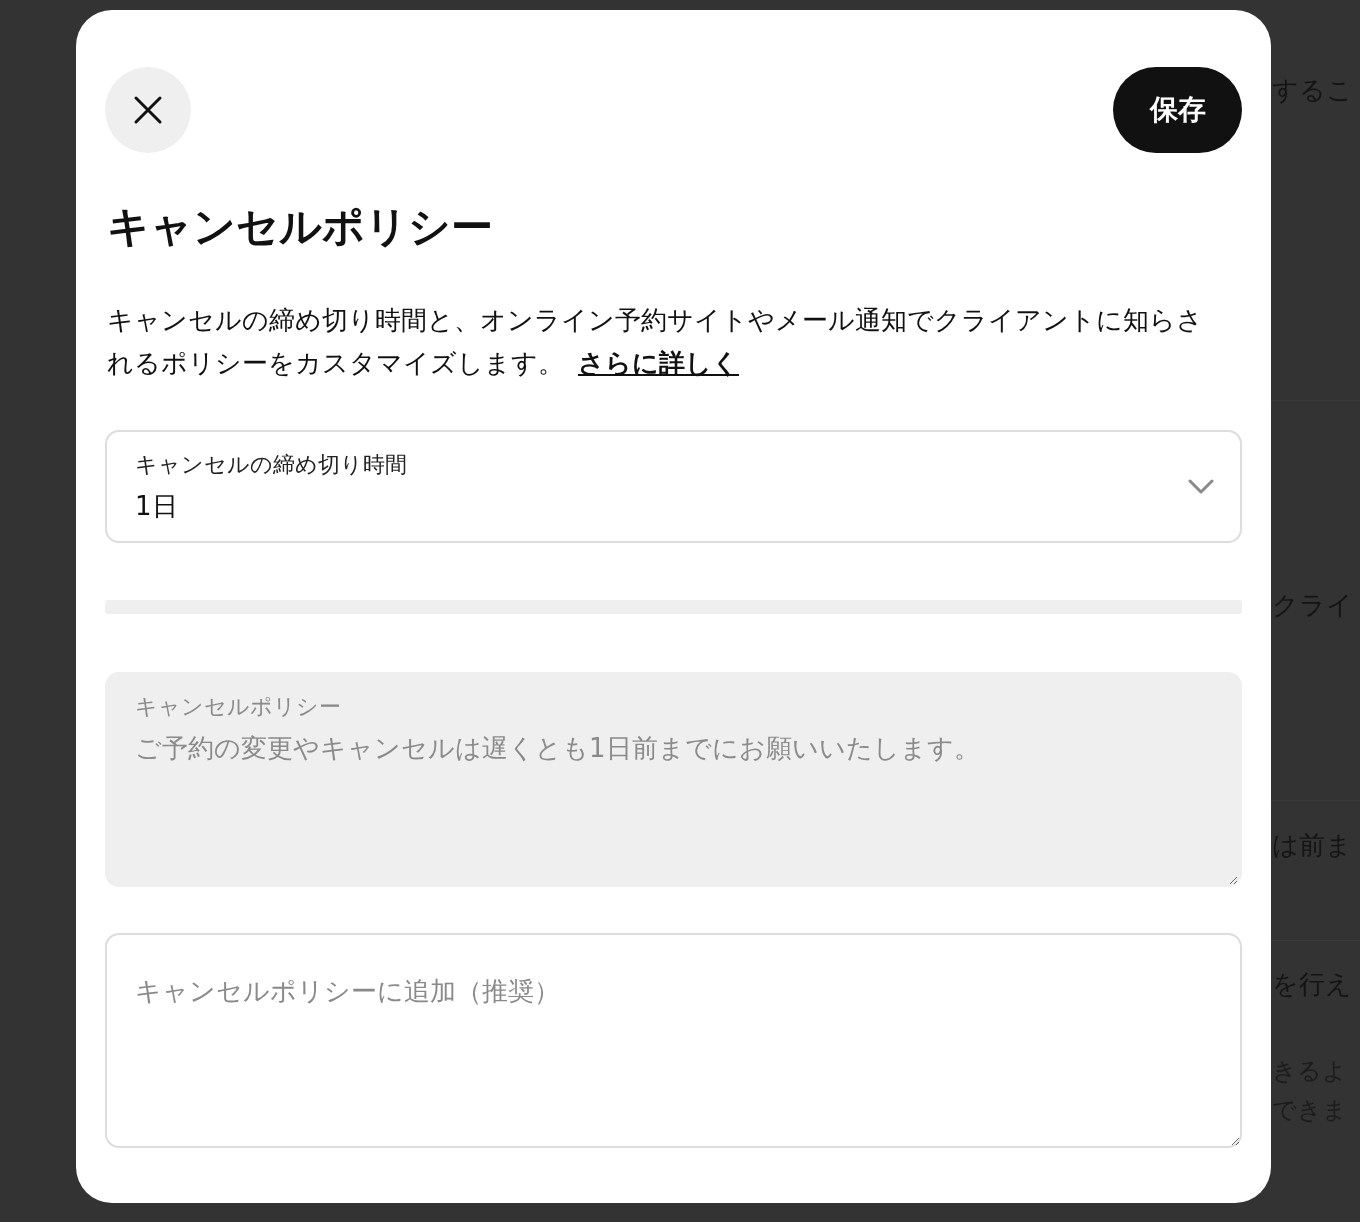 The width and height of the screenshot is (1360, 1222). I want to click on description-text: キャンセルの締め切り時間と、オンライン予約サイトやメール通知でクライアントに知らされるポリシーをカスタマイズします。 さらに詳しく, so click(655, 342).